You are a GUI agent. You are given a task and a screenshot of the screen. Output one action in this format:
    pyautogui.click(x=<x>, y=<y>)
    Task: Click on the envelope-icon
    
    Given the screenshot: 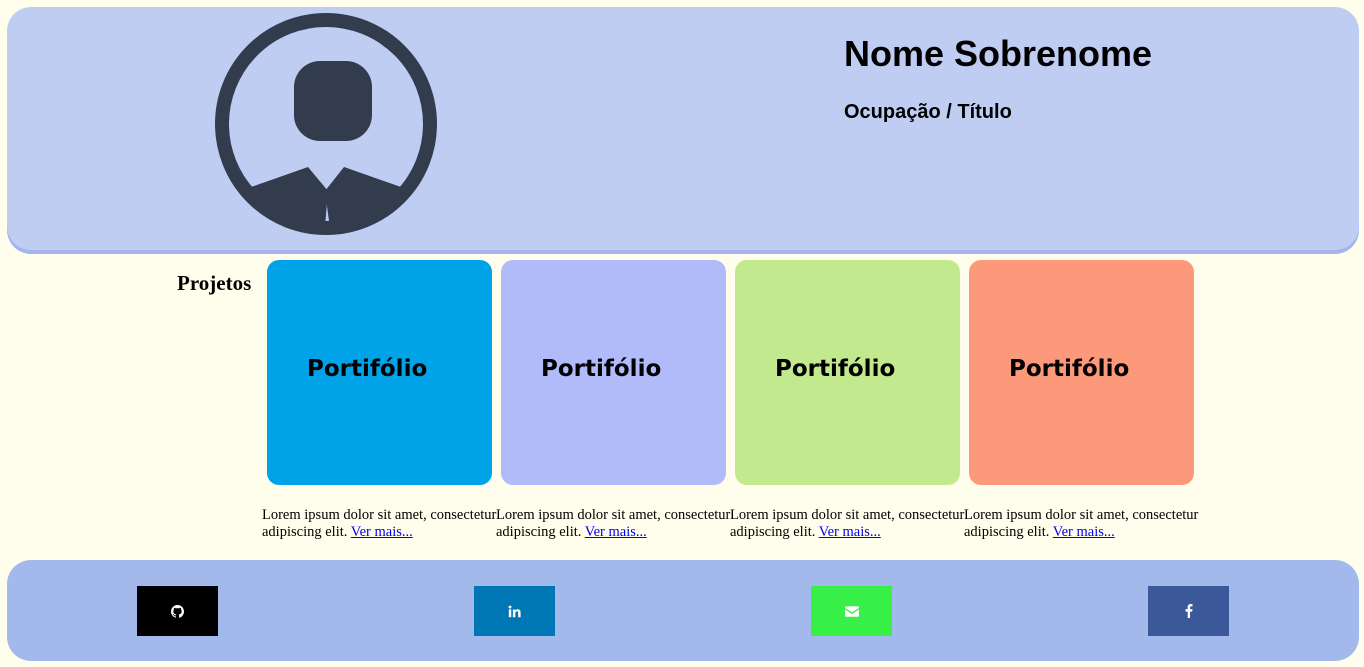 What is the action you would take?
    pyautogui.click(x=851, y=611)
    